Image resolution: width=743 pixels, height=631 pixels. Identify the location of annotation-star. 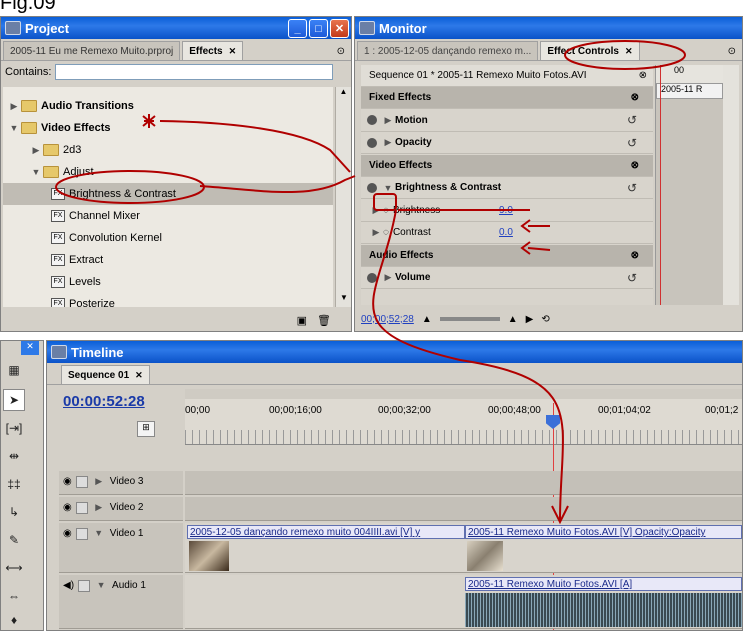
(149, 121).